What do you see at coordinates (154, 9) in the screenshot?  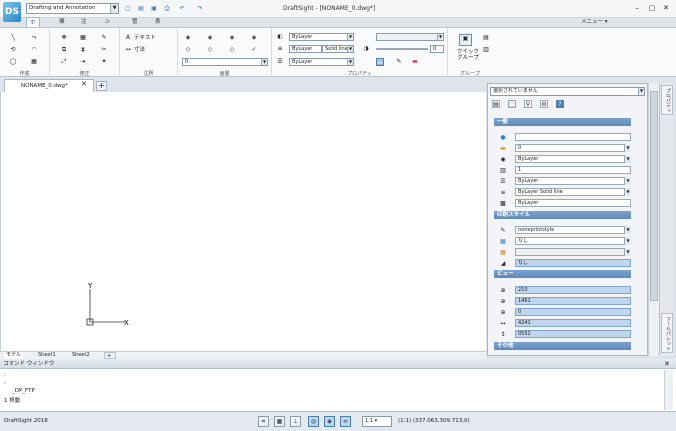 I see `save-icon: ▣` at bounding box center [154, 9].